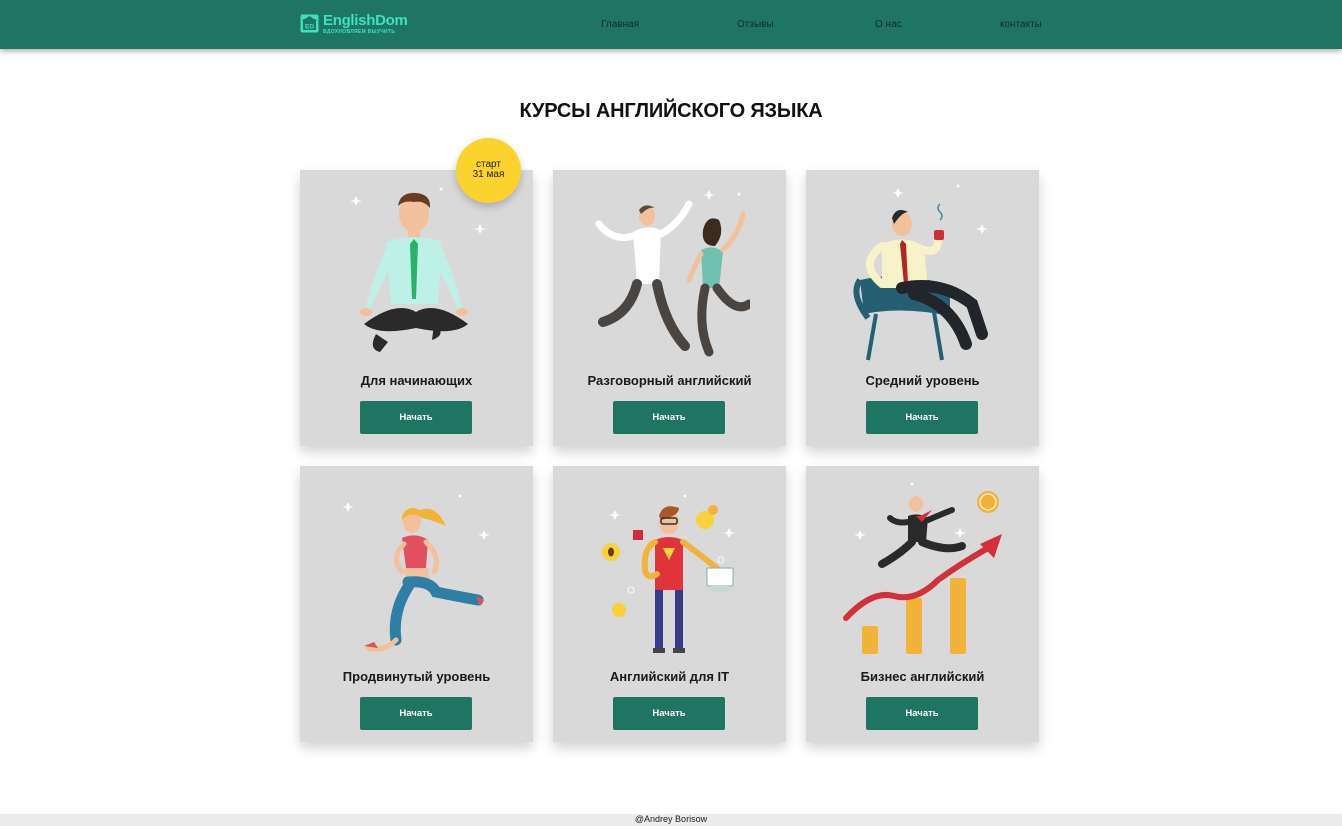 The width and height of the screenshot is (1342, 826). I want to click on nav-item-contacts: контакты, so click(1021, 24).